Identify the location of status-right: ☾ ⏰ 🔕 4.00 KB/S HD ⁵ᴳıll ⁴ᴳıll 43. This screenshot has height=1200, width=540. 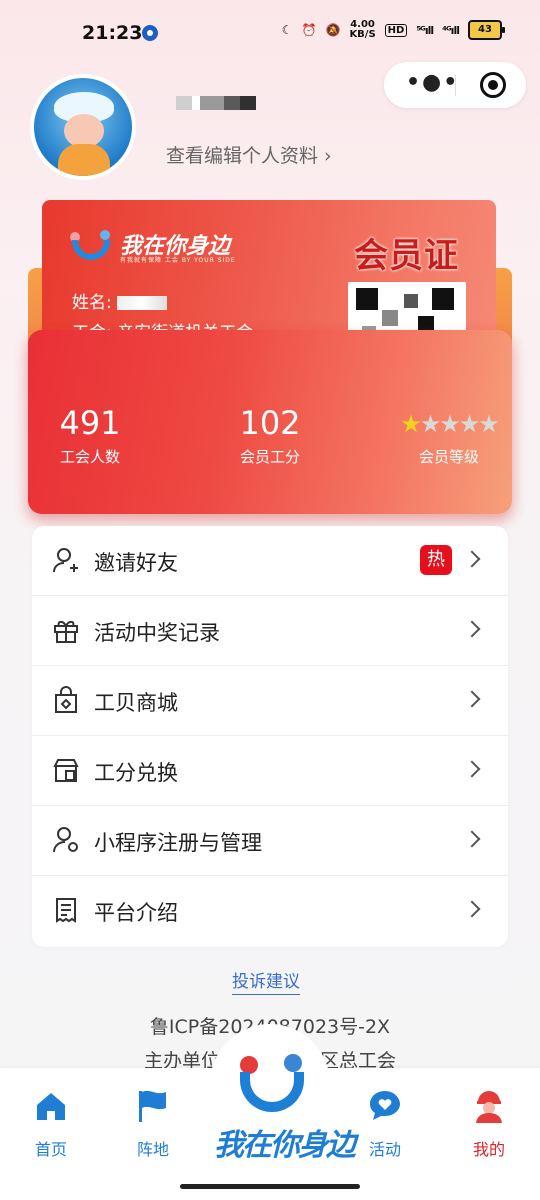
(393, 29).